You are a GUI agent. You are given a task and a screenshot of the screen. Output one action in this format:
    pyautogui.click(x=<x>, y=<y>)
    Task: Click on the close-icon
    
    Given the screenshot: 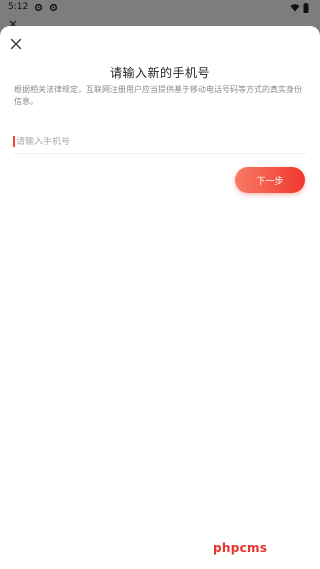 What is the action you would take?
    pyautogui.click(x=16, y=44)
    